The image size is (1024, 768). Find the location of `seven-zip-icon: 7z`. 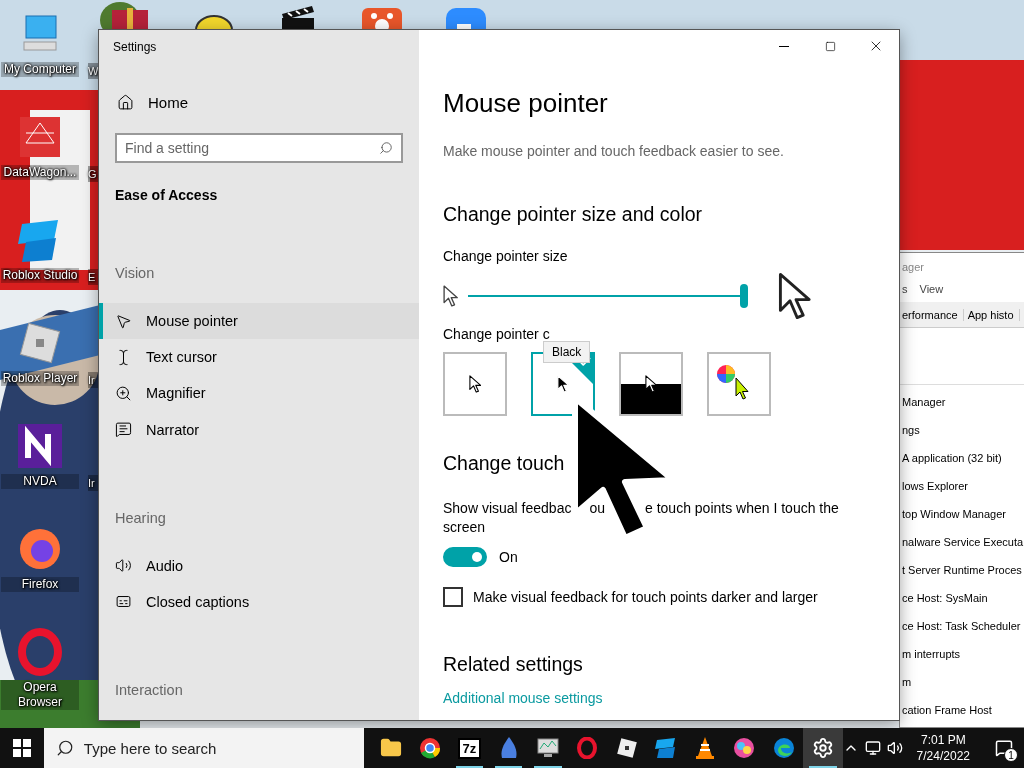

seven-zip-icon: 7z is located at coordinates (469, 748).